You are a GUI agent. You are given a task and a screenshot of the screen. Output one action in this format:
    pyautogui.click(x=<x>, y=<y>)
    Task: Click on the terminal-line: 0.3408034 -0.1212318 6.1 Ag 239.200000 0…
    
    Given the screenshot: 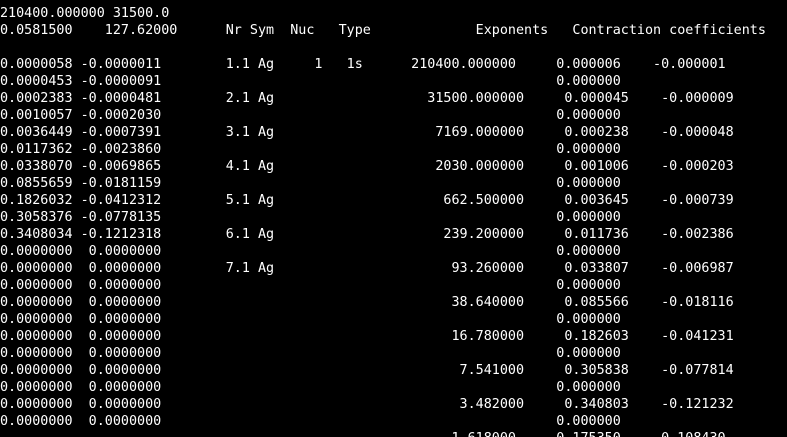 What is the action you would take?
    pyautogui.click(x=367, y=234)
    